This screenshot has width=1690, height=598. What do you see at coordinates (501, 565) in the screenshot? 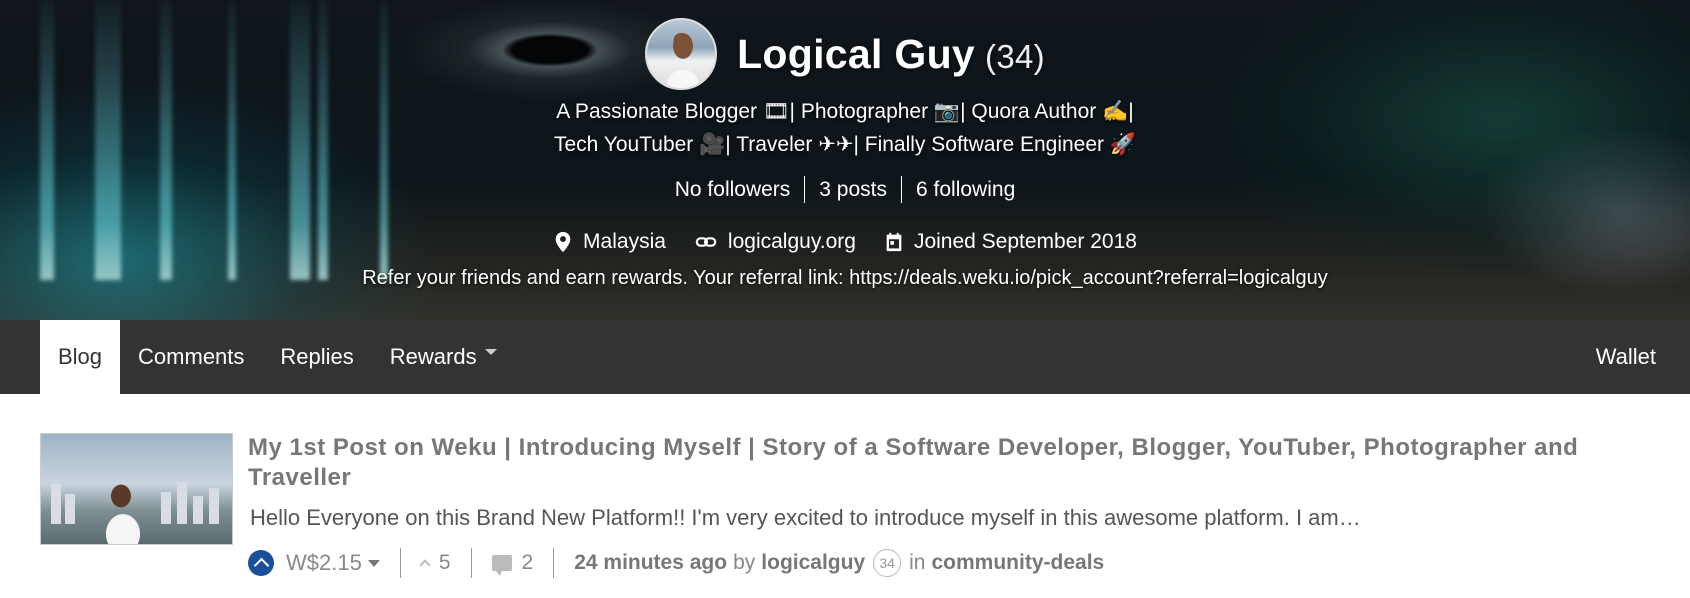
I see `comment-icon` at bounding box center [501, 565].